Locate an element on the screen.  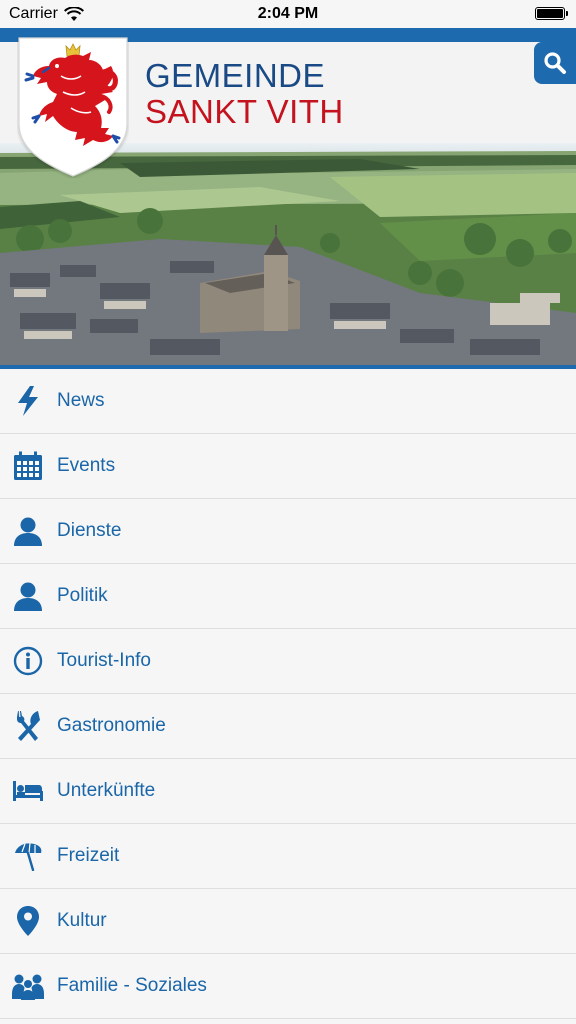
title-line-sankt-vith: SANKT VITH is located at coordinates (244, 111).